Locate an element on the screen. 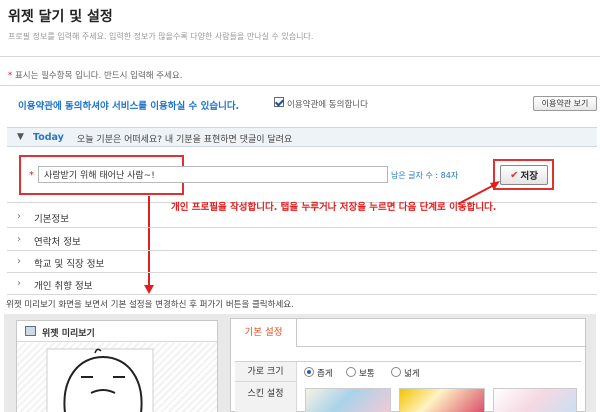 This screenshot has width=600, height=412. width-radio-narrow is located at coordinates (309, 372).